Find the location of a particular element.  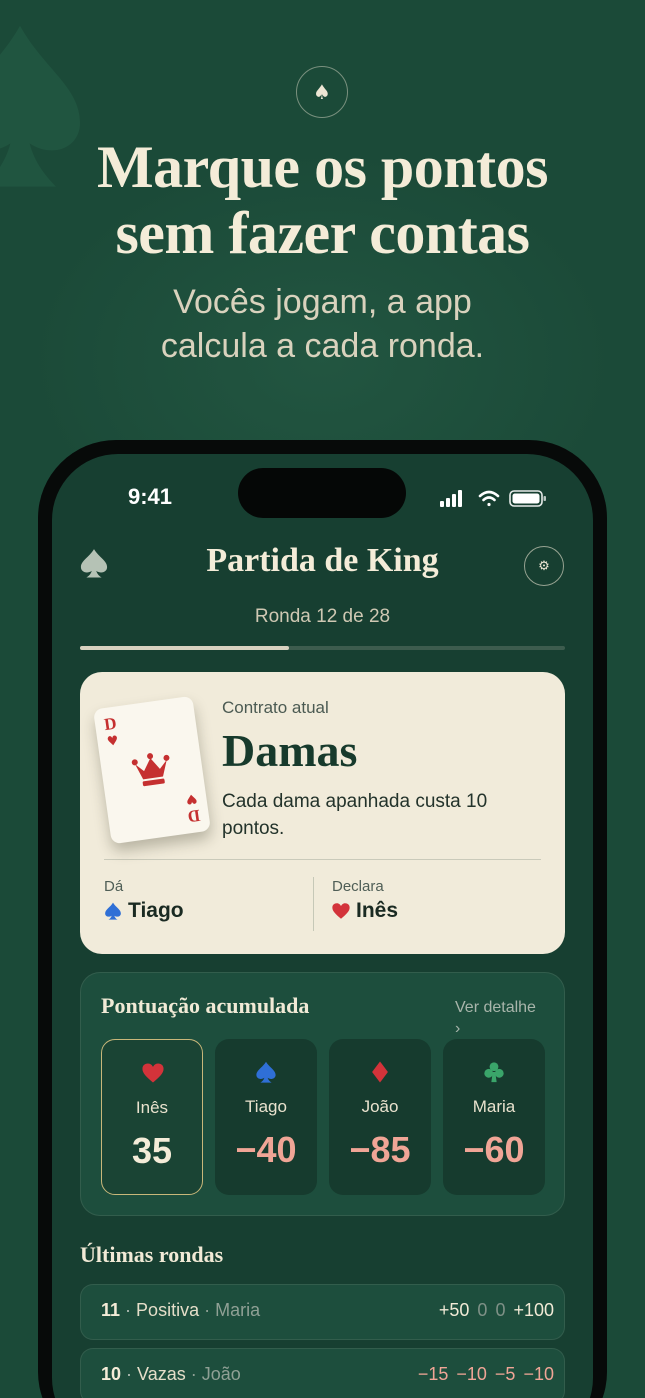

player-tile-ines: Inês 35 is located at coordinates (152, 1117).